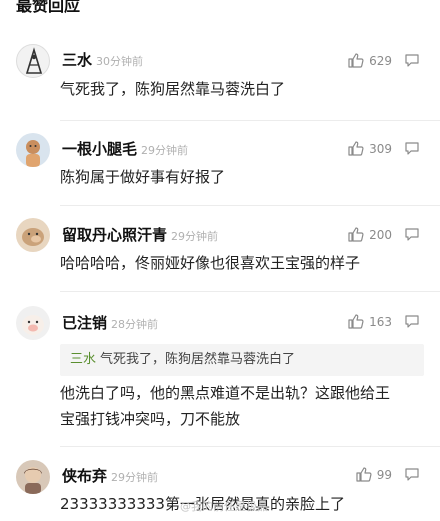  Describe the element at coordinates (125, 150) in the screenshot. I see `commenter-name: 一根小腿毛 29分钟前` at that location.